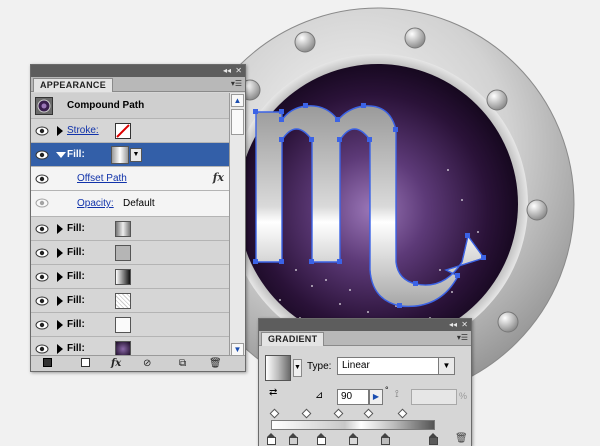 The image size is (600, 446). I want to click on opacity-row: Opacity: Default, so click(130, 204).